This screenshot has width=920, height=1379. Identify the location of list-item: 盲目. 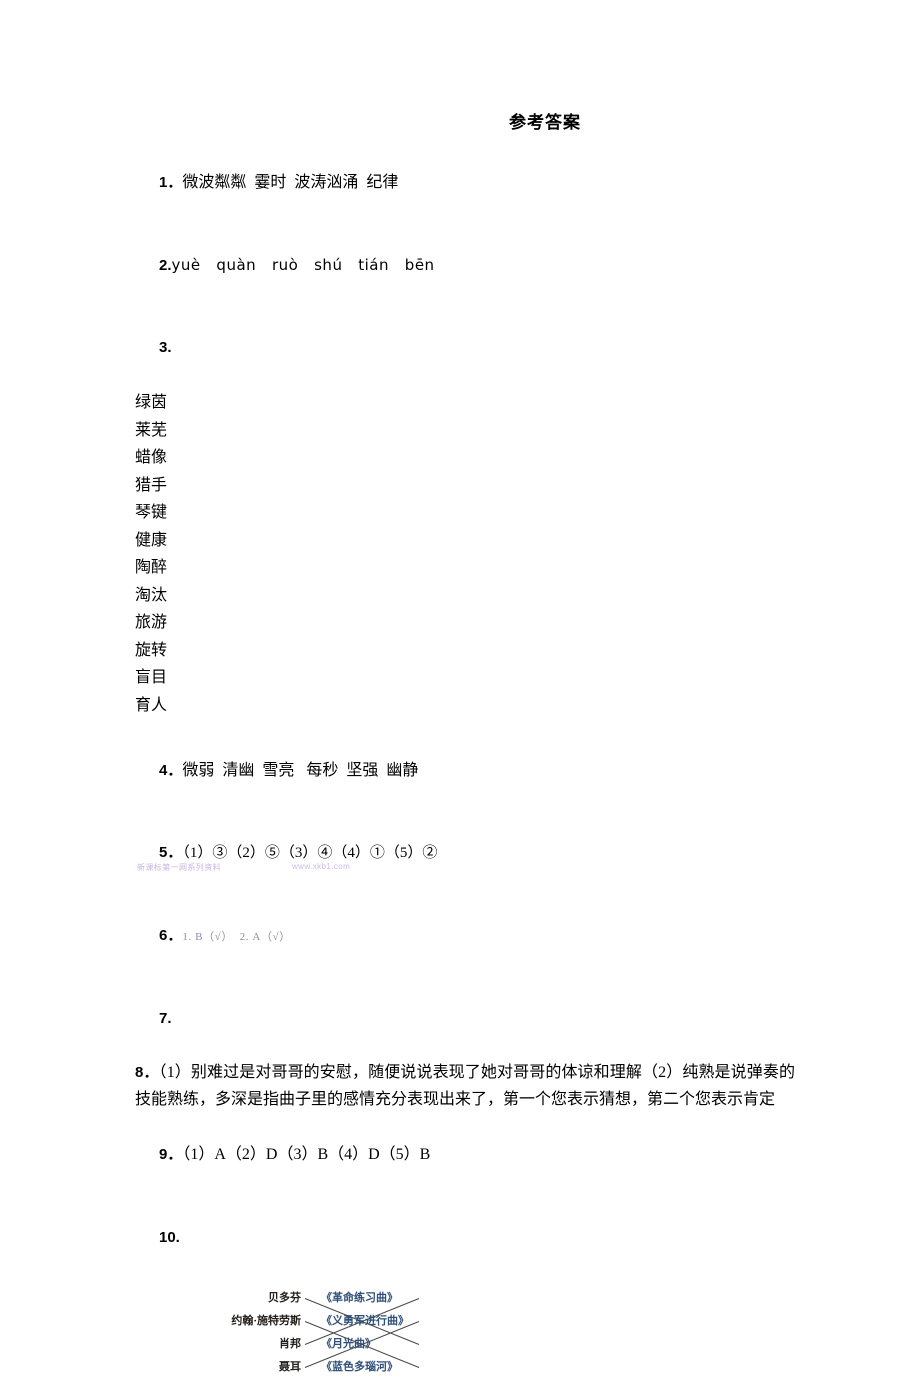
(151, 678).